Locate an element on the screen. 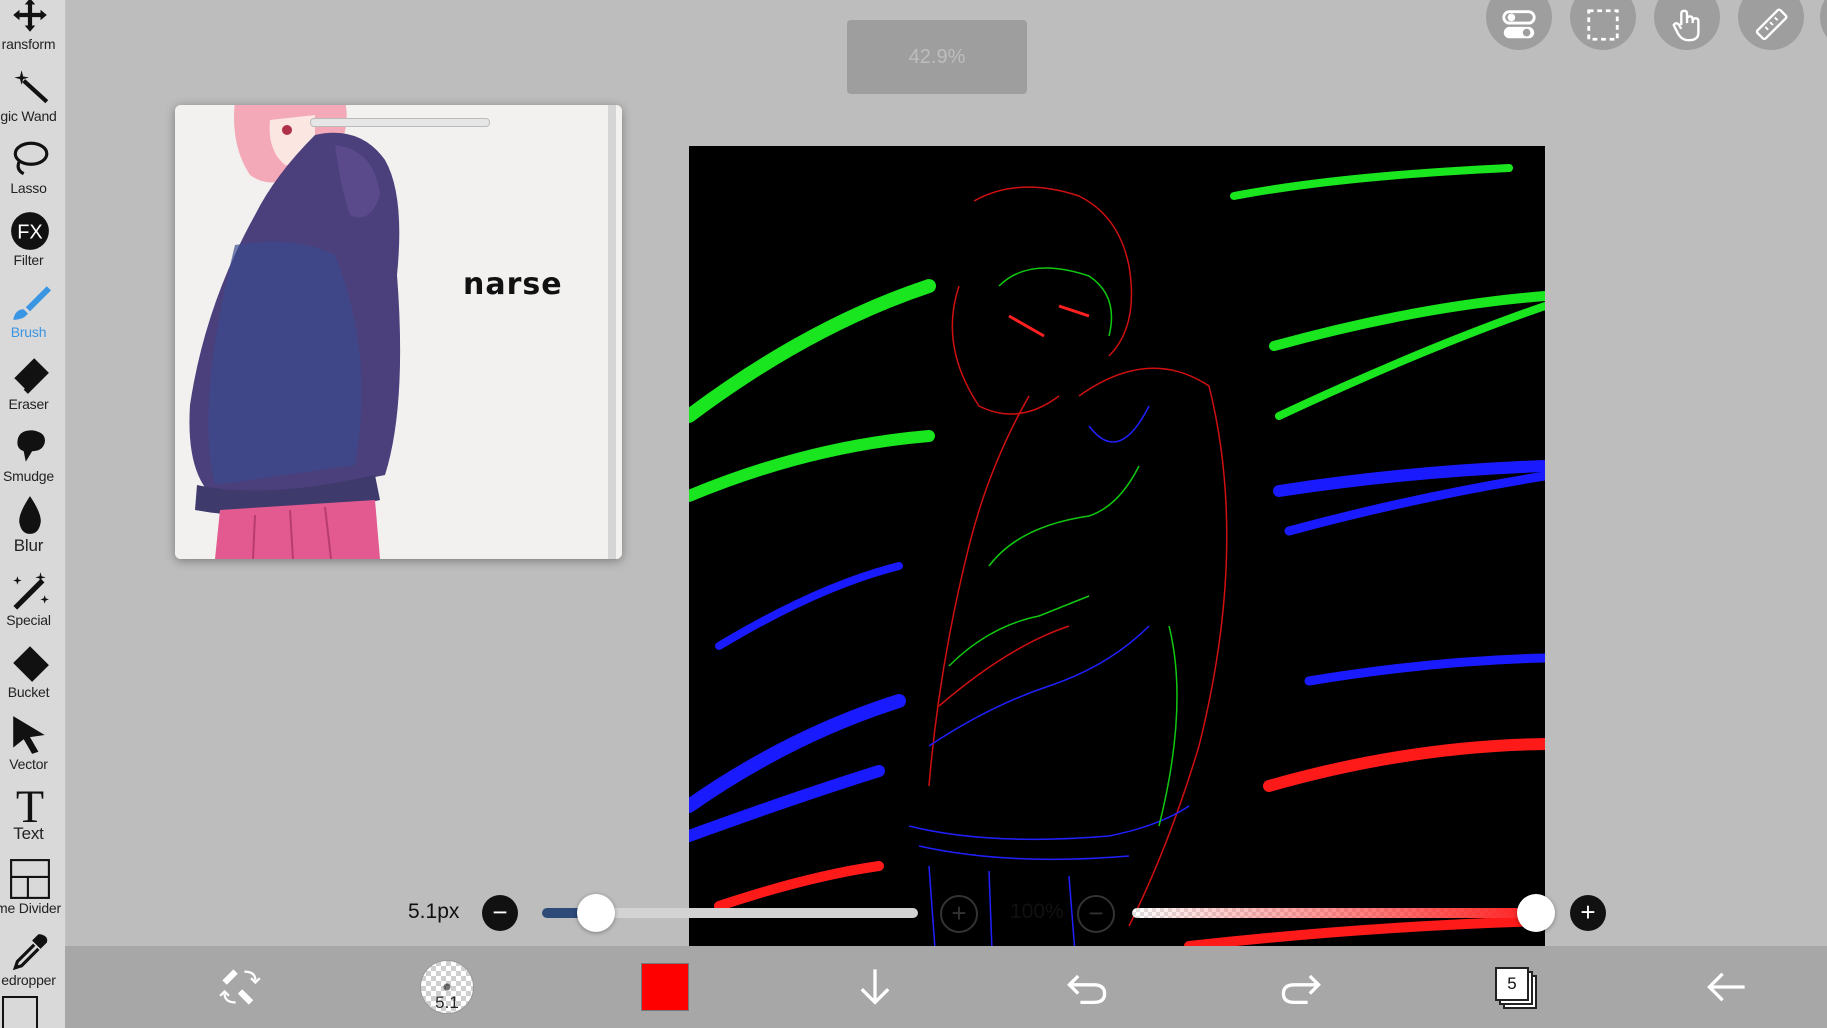 This screenshot has width=1827, height=1028. eyedropper-icon is located at coordinates (29, 952).